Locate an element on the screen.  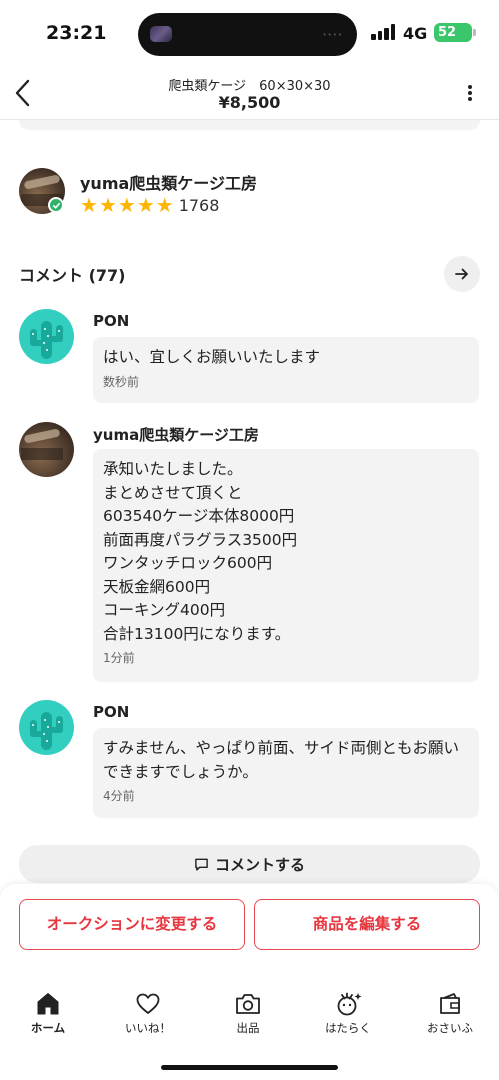
tab-home: ホーム is located at coordinates (48, 1013).